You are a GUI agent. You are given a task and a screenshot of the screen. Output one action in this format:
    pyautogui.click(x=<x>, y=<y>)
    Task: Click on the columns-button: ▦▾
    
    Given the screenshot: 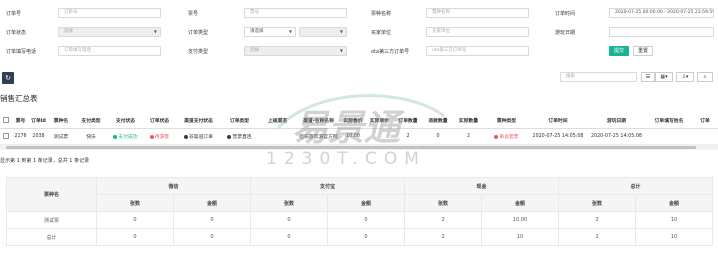 What is the action you would take?
    pyautogui.click(x=664, y=77)
    